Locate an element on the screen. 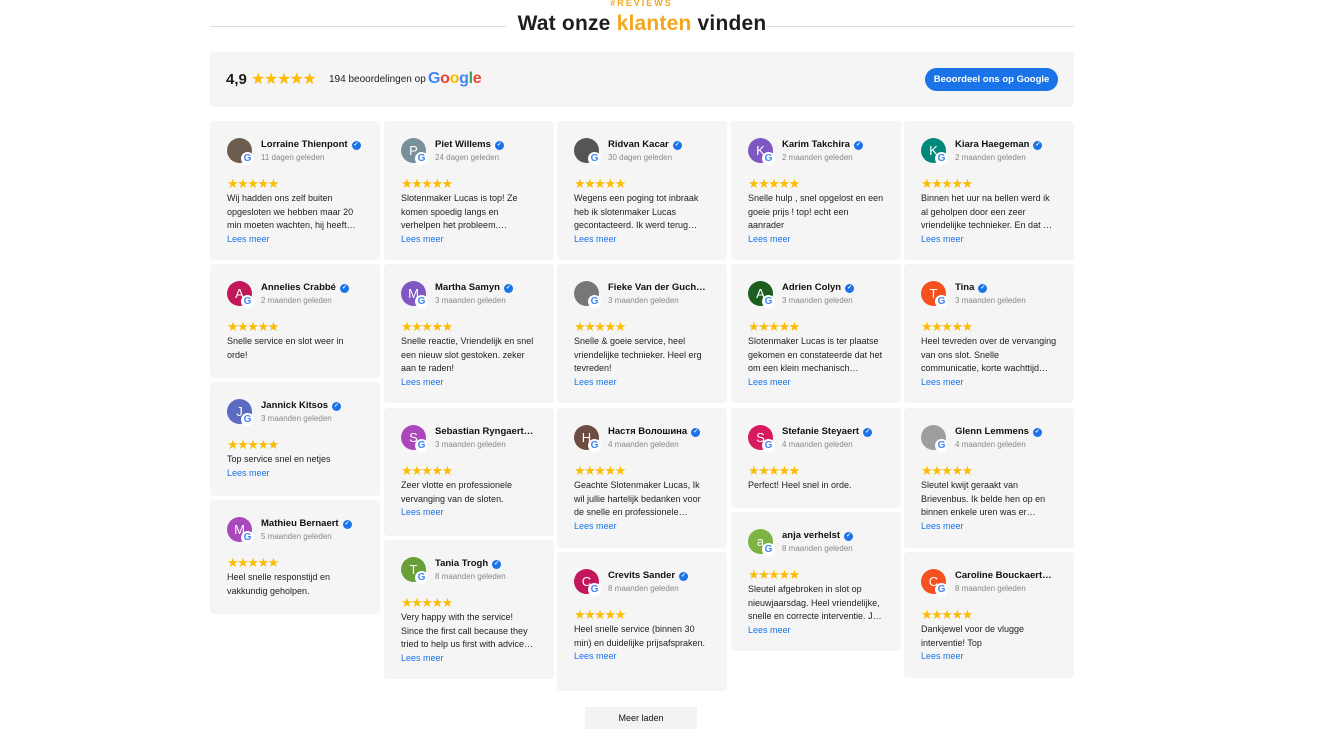  review-text-body: Snelle service en slot weer in orde! is located at coordinates (285, 348).